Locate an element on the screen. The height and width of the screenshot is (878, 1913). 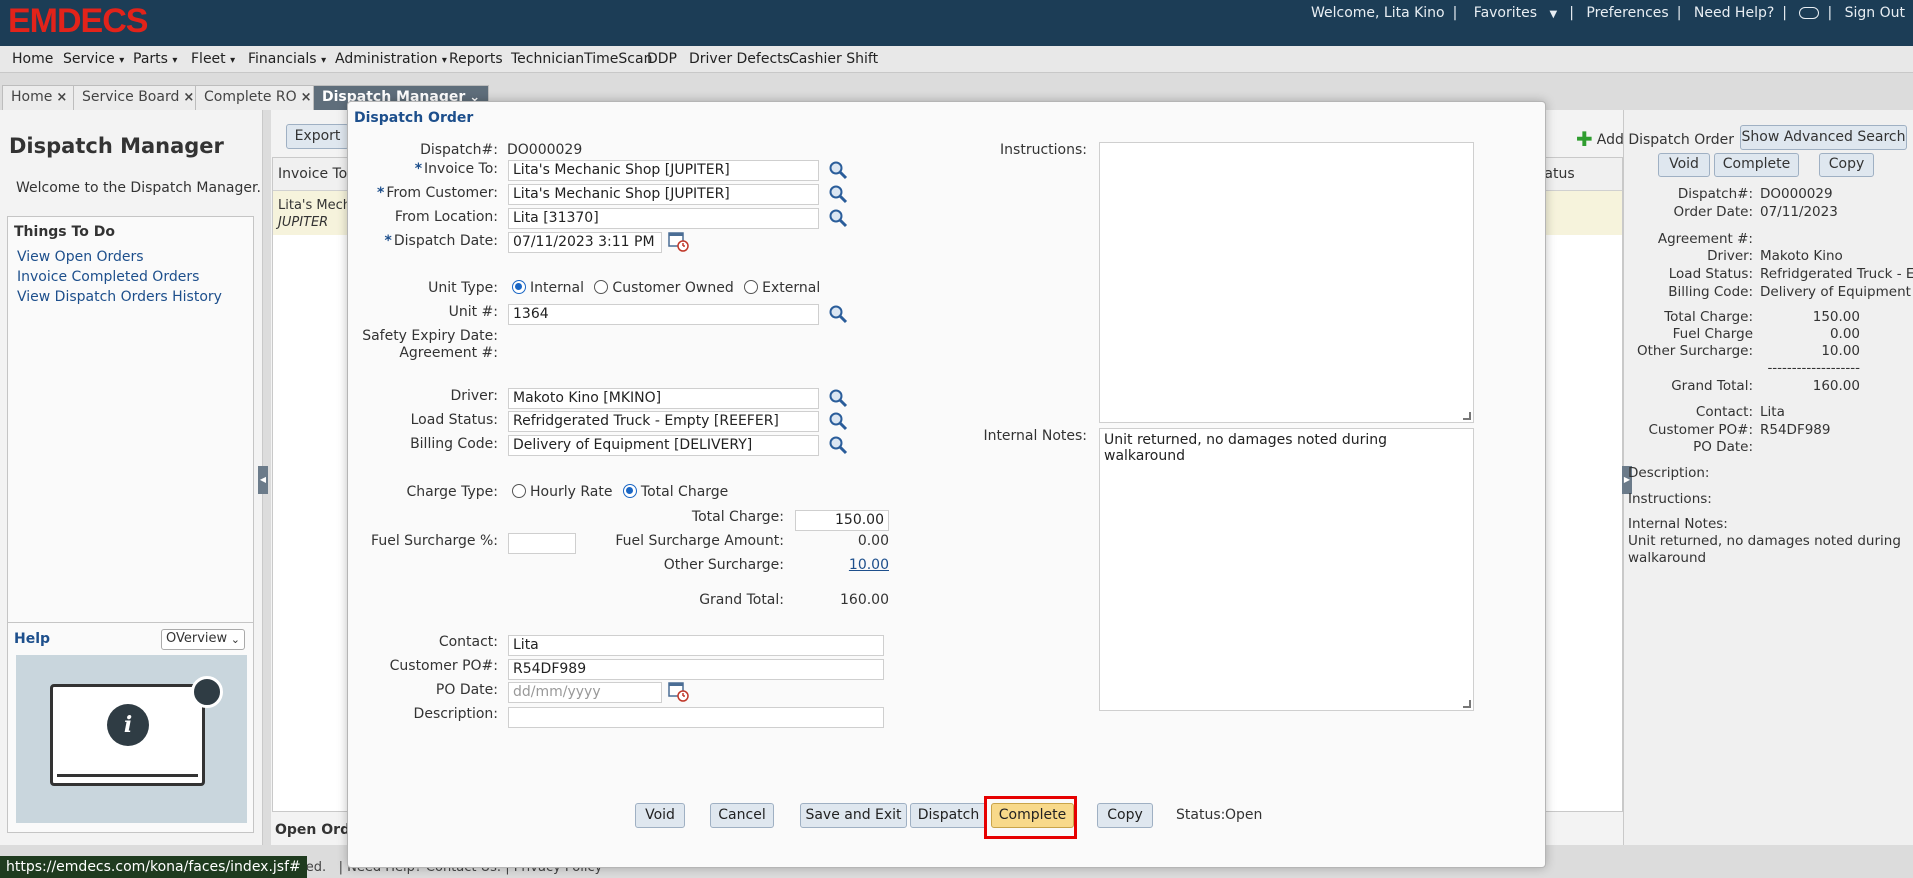
charge-type-total-radio: Total Charge is located at coordinates (675, 492).